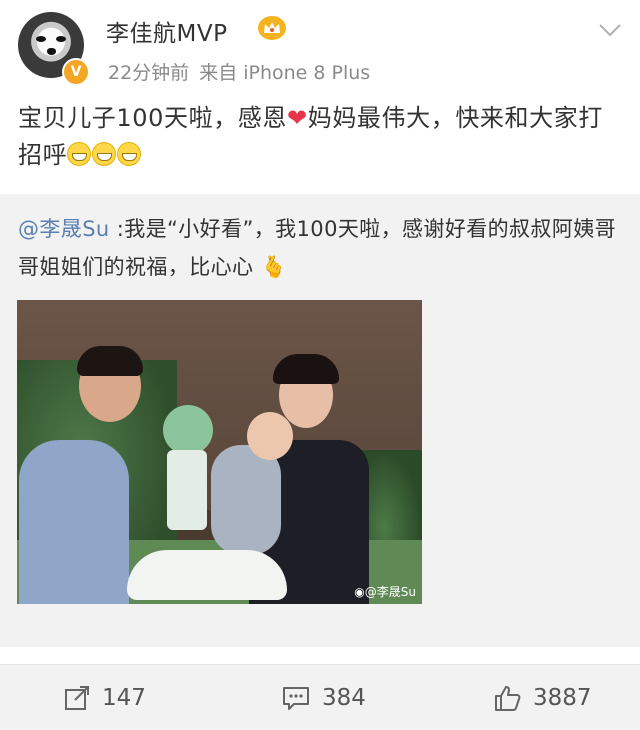 The width and height of the screenshot is (640, 730). I want to click on heart-icon: ❤, so click(297, 118).